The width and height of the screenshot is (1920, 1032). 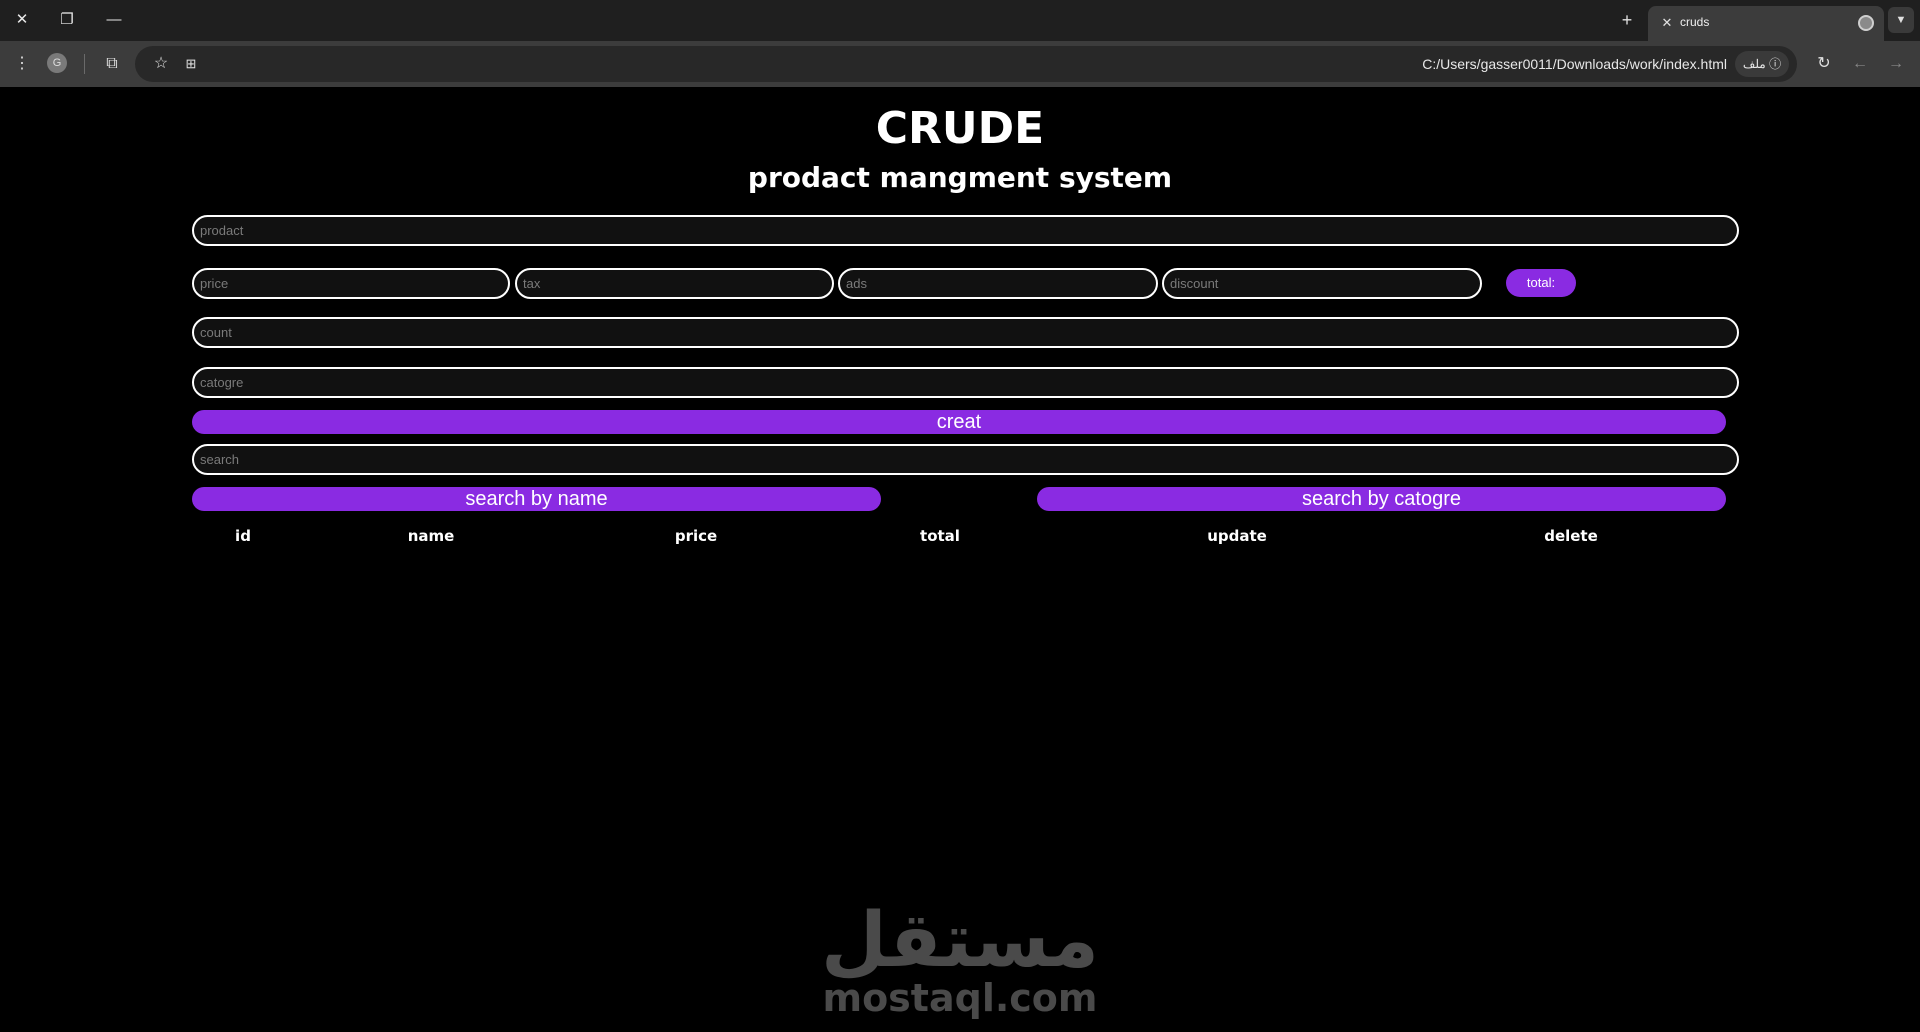 I want to click on table-header-price: price, so click(x=696, y=536).